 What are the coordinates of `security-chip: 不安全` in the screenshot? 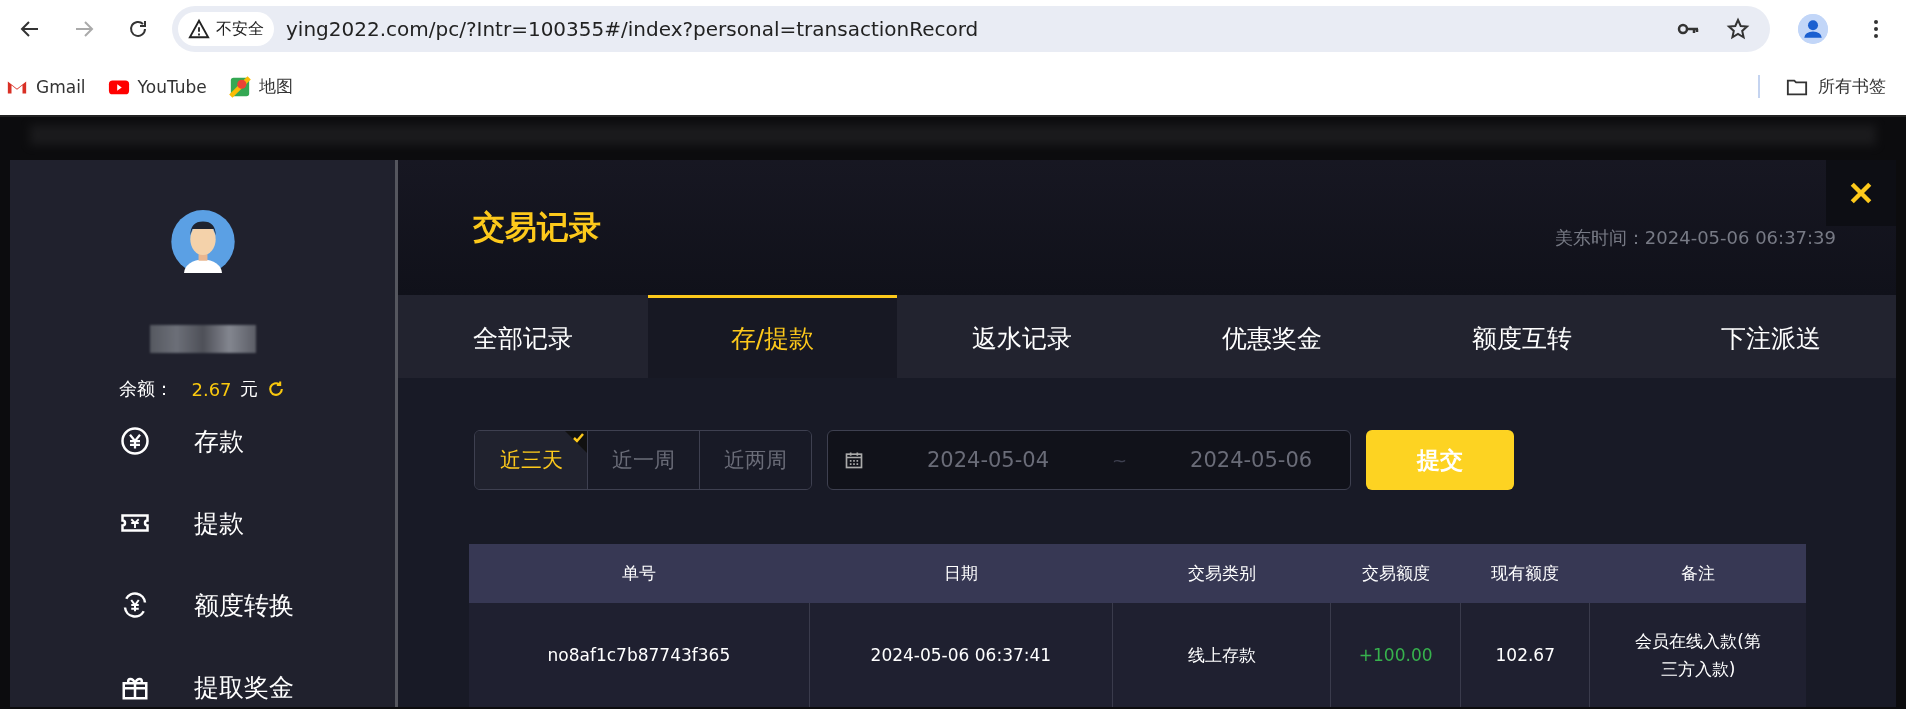 It's located at (226, 29).